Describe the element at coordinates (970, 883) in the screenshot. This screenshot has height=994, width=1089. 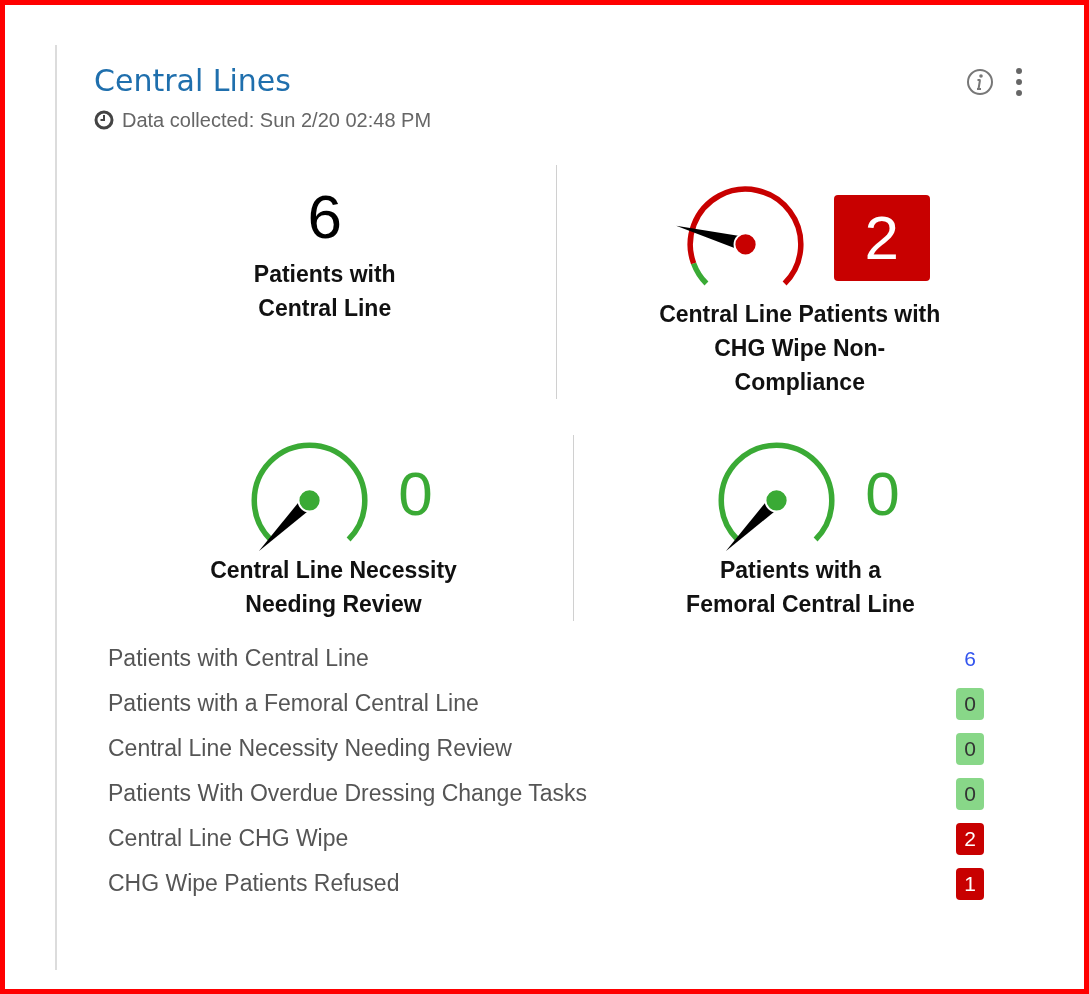
I see `count-badge: 1` at that location.